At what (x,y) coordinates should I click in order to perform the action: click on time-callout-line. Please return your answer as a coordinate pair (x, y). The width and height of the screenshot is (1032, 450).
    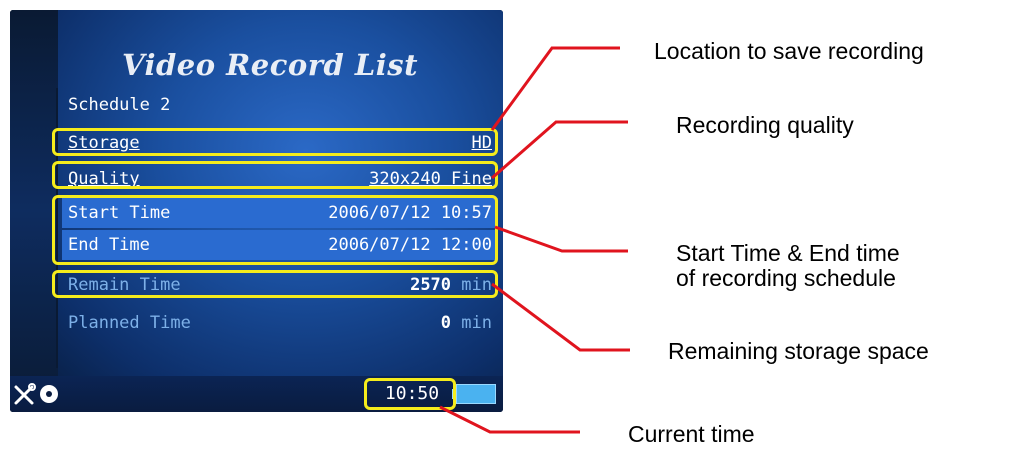
    Looking at the image, I should click on (561, 239).